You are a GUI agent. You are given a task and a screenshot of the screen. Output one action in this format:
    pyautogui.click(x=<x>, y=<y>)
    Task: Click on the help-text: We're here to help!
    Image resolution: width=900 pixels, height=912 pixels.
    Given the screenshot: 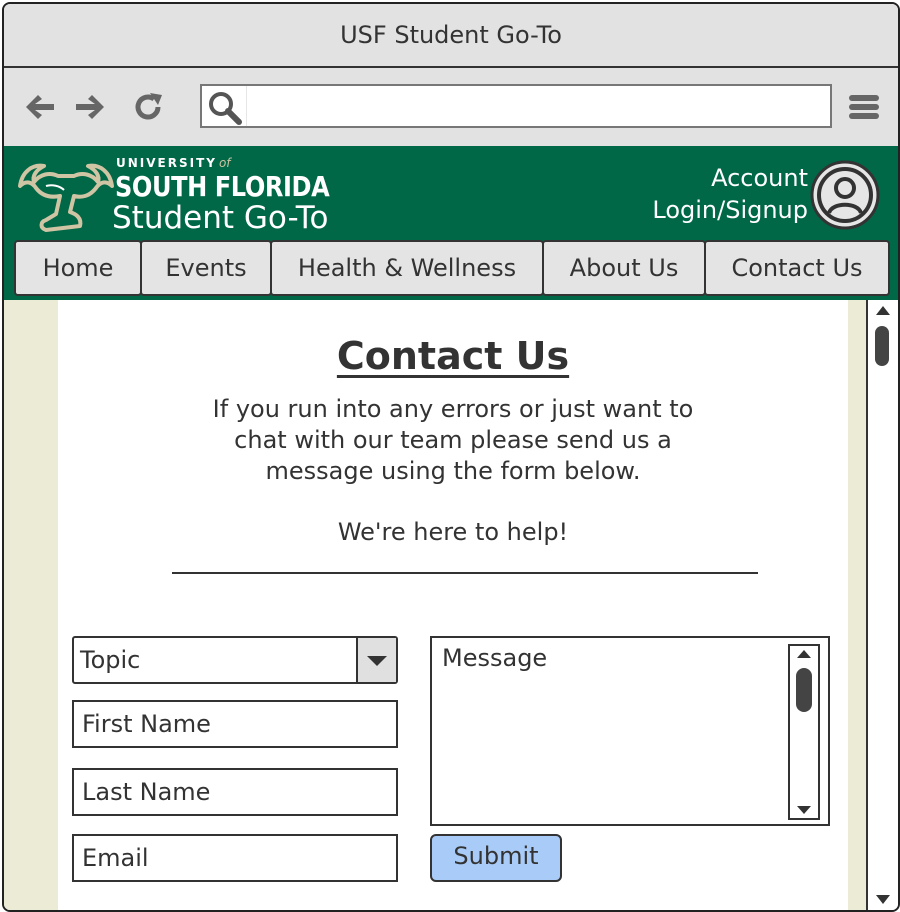 What is the action you would take?
    pyautogui.click(x=453, y=532)
    